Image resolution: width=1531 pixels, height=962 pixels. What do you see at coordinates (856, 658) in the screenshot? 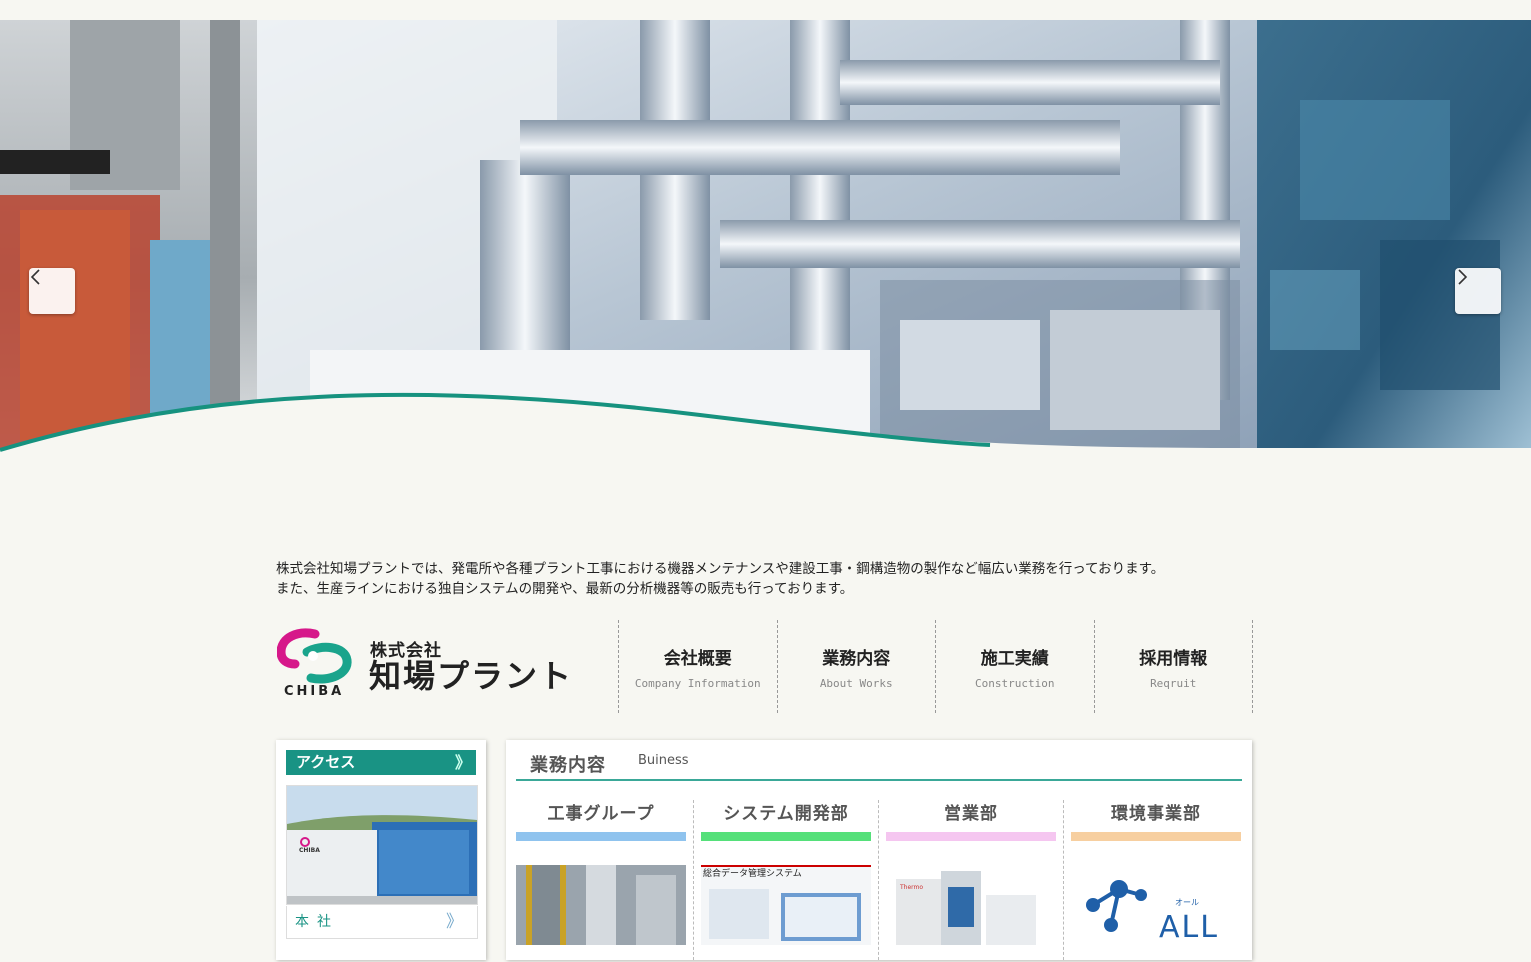
I see `nav-item-label: 業務内容` at bounding box center [856, 658].